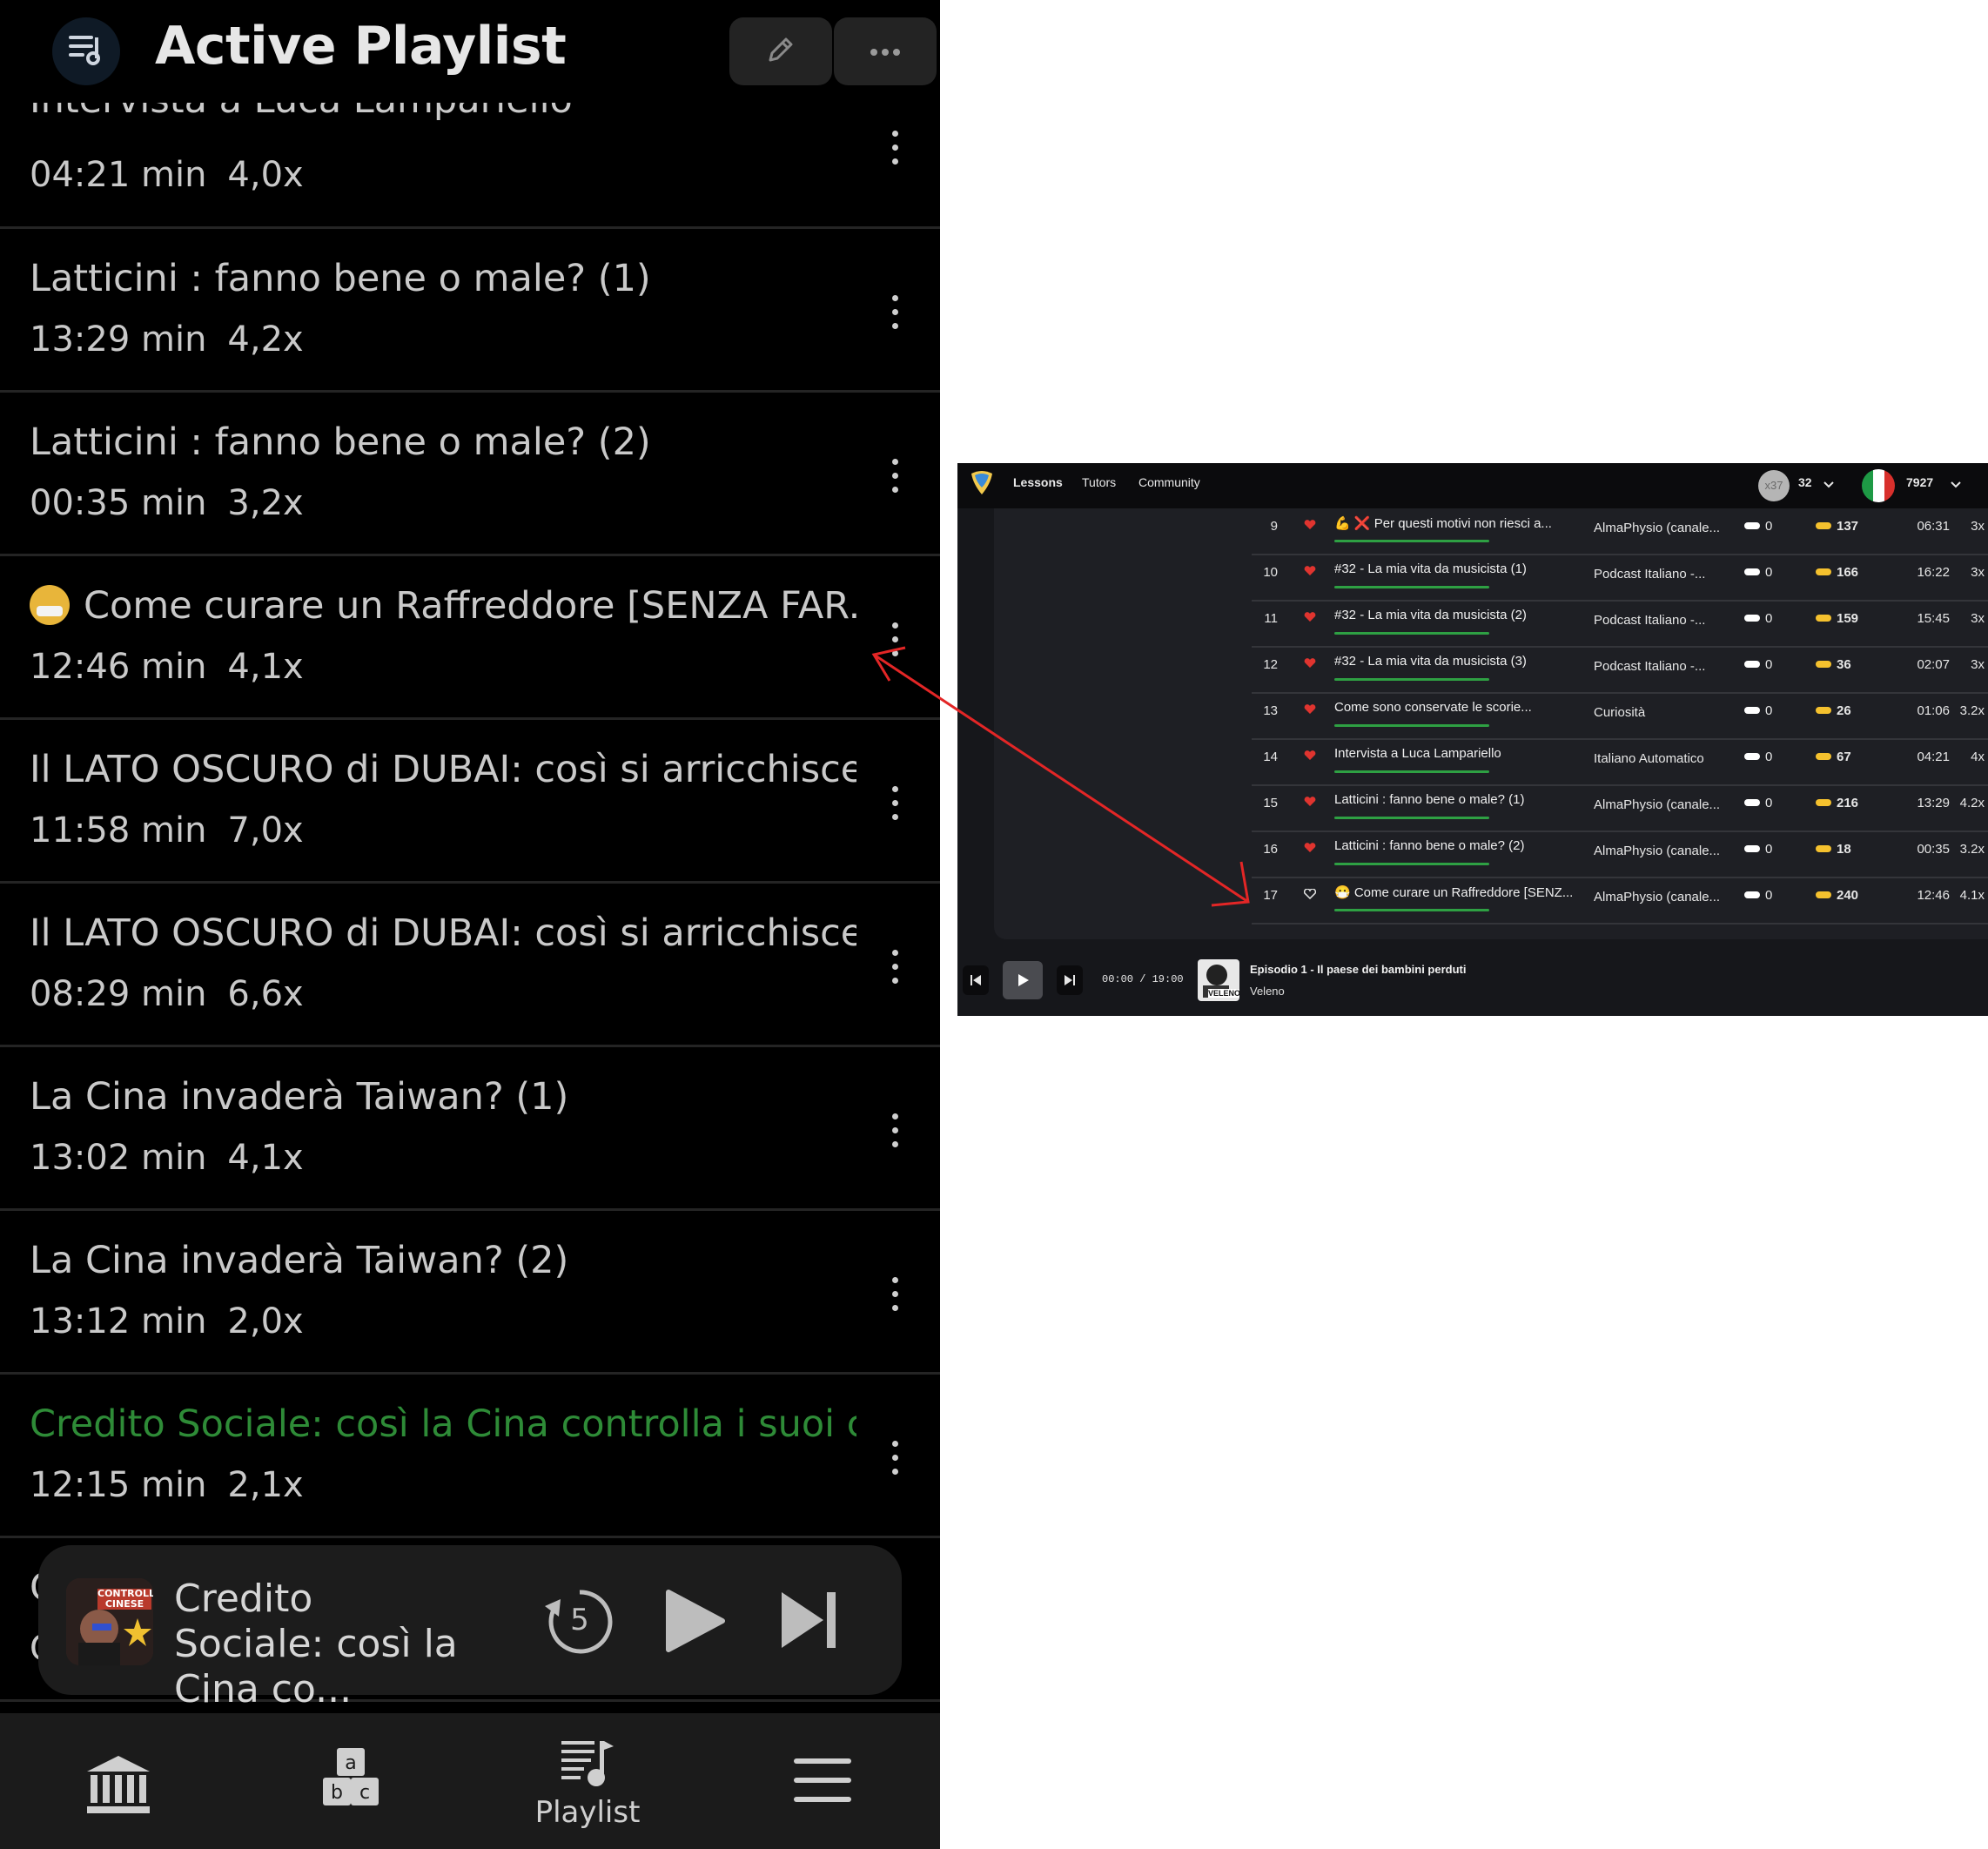 This screenshot has height=1849, width=1988. Describe the element at coordinates (1456, 845) in the screenshot. I see `lesson-title: Latticini : fanno bene o male? (2)` at that location.